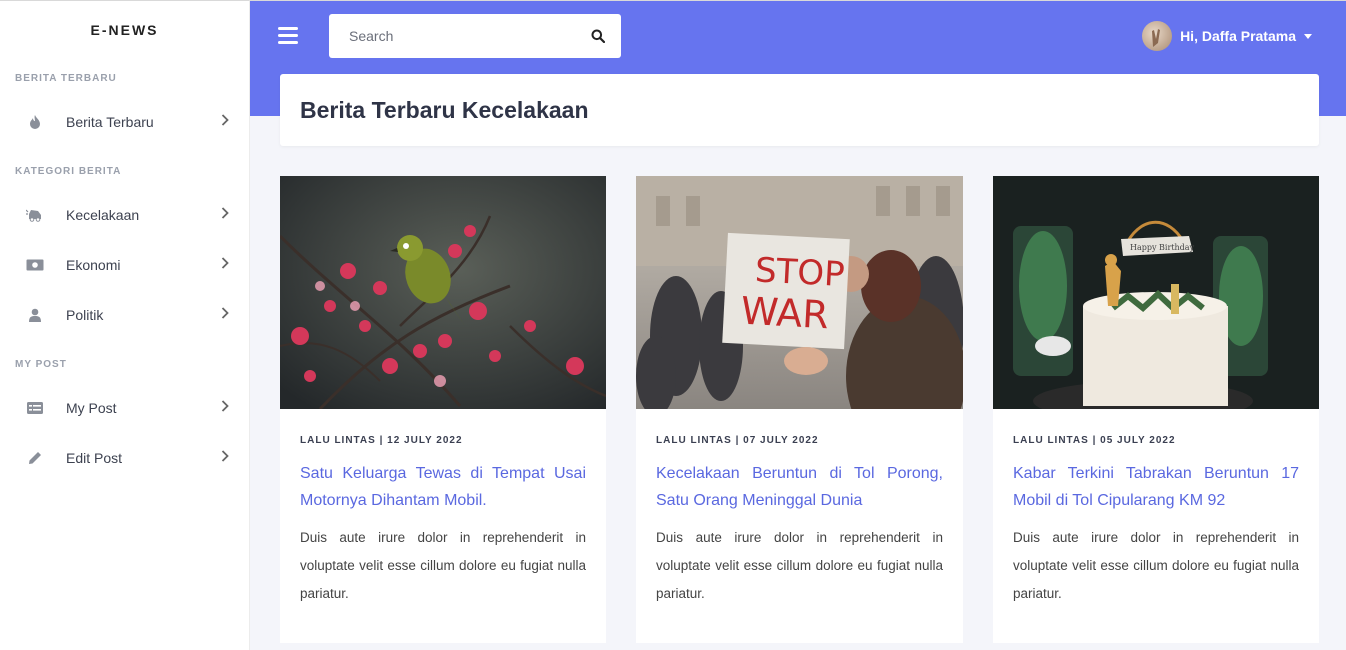 This screenshot has width=1346, height=650. Describe the element at coordinates (598, 36) in the screenshot. I see `search-icon` at that location.